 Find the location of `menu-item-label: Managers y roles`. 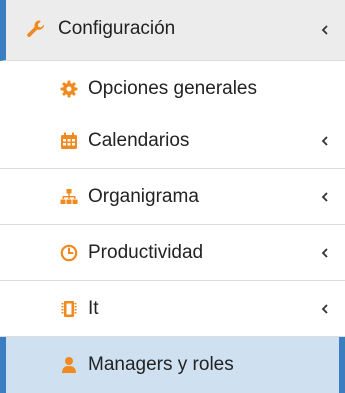

menu-item-label: Managers y roles is located at coordinates (161, 364).